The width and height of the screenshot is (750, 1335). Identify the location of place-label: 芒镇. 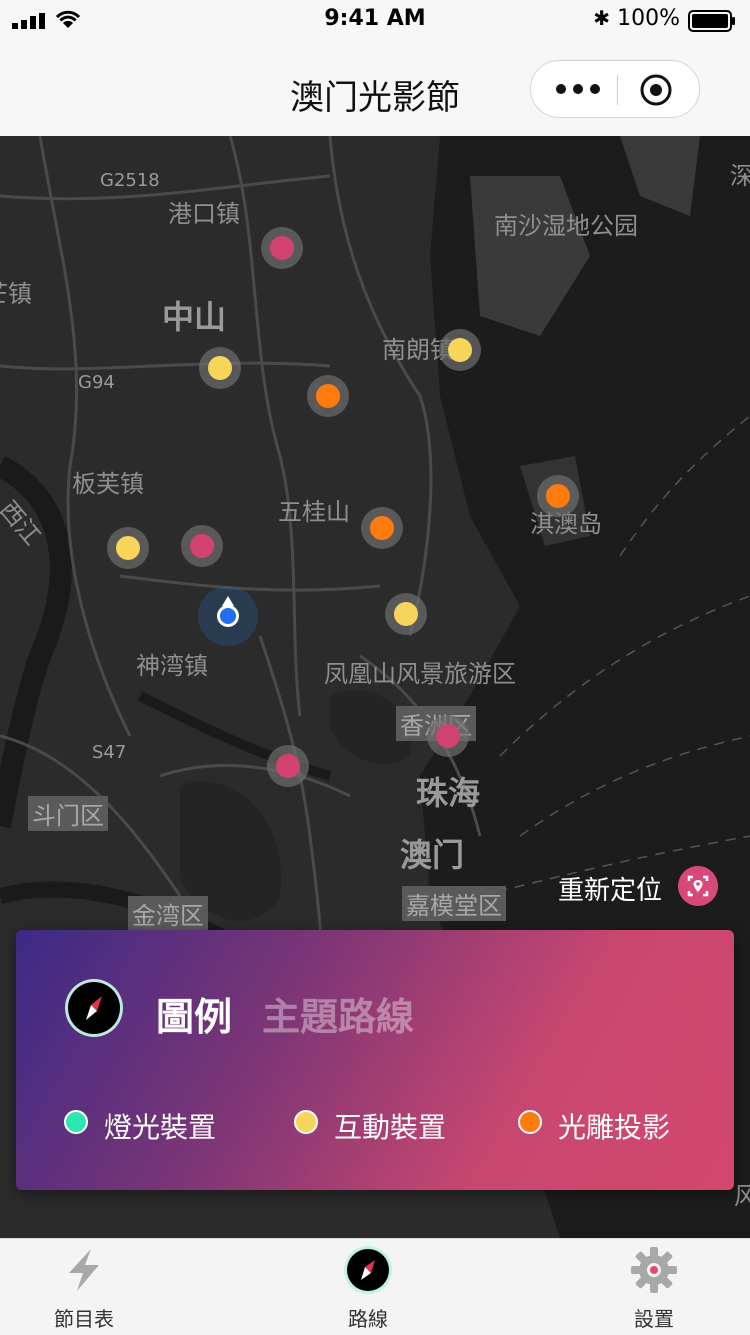
(16, 294).